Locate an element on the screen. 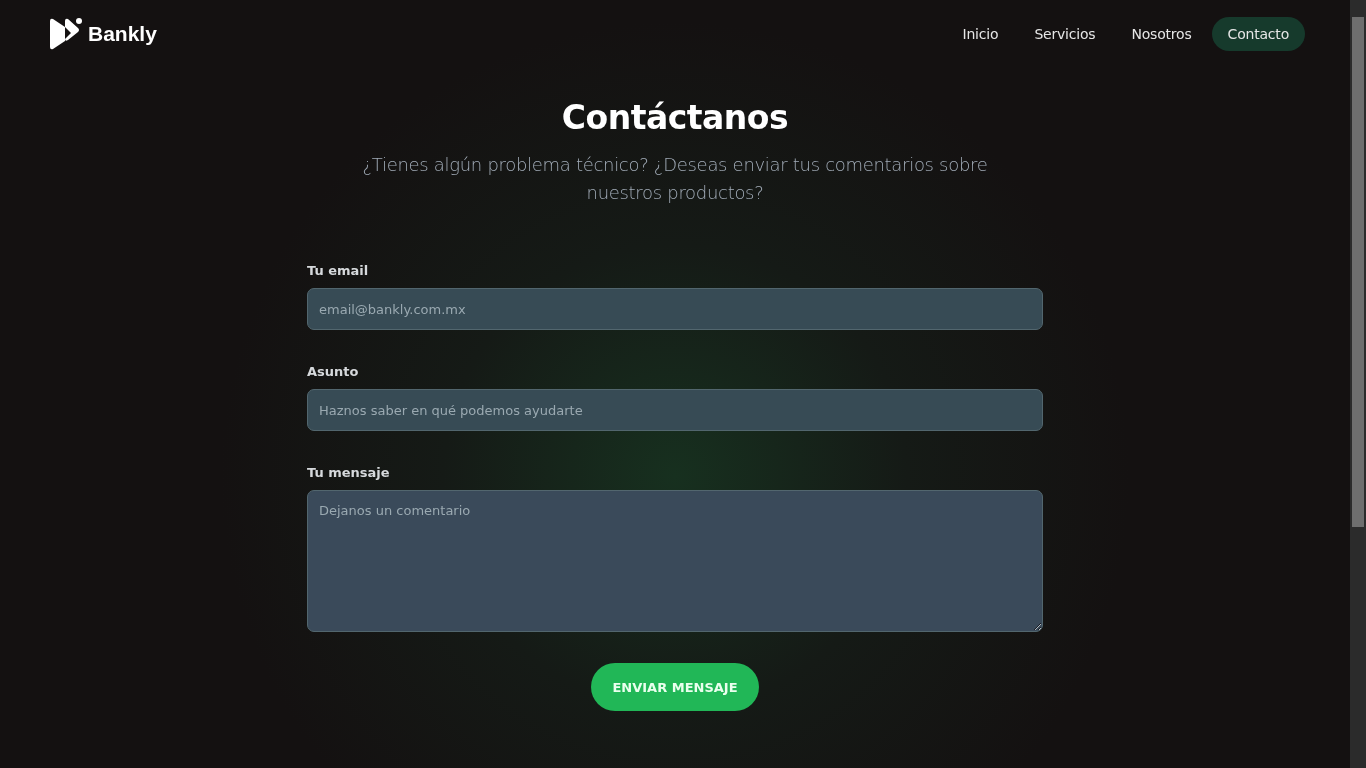 The height and width of the screenshot is (768, 1366). nav-link: Servicios is located at coordinates (1065, 34).